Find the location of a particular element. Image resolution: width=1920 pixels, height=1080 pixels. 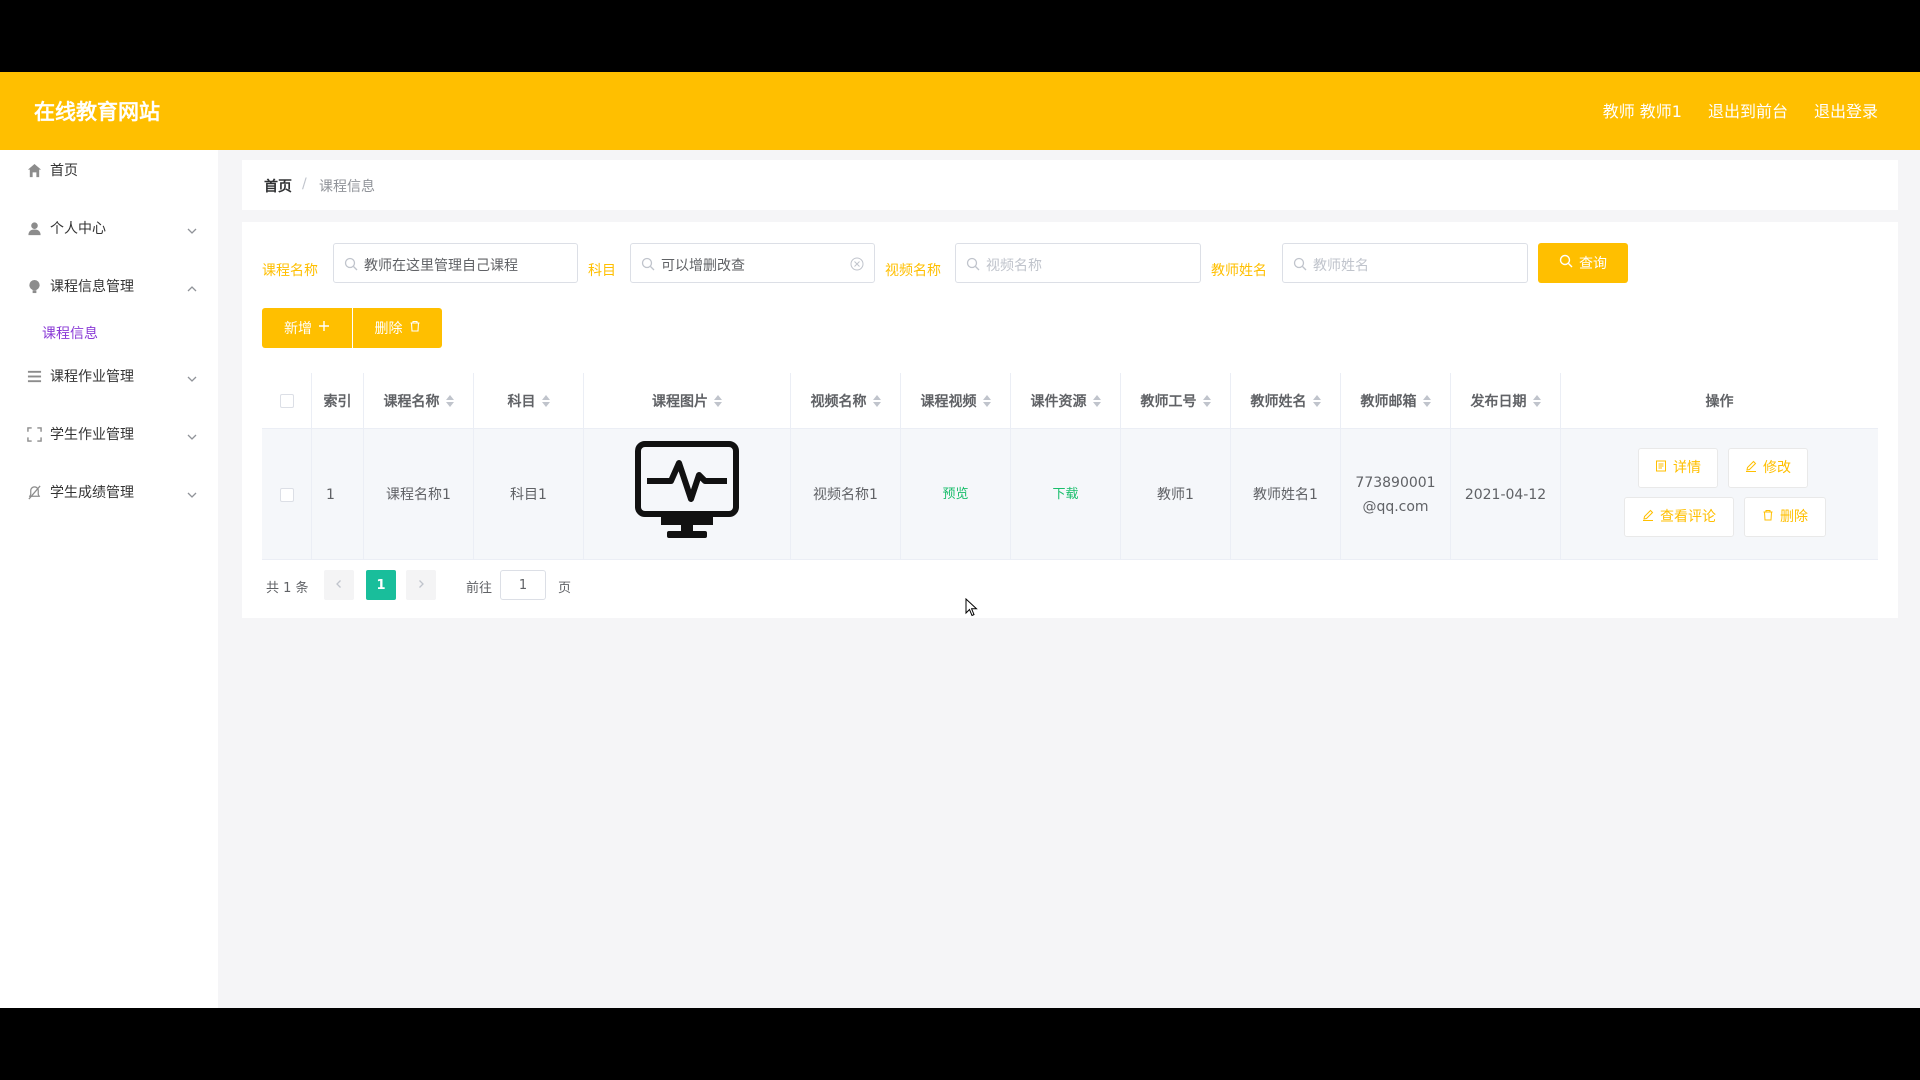

page-suffix: 页 is located at coordinates (565, 588).